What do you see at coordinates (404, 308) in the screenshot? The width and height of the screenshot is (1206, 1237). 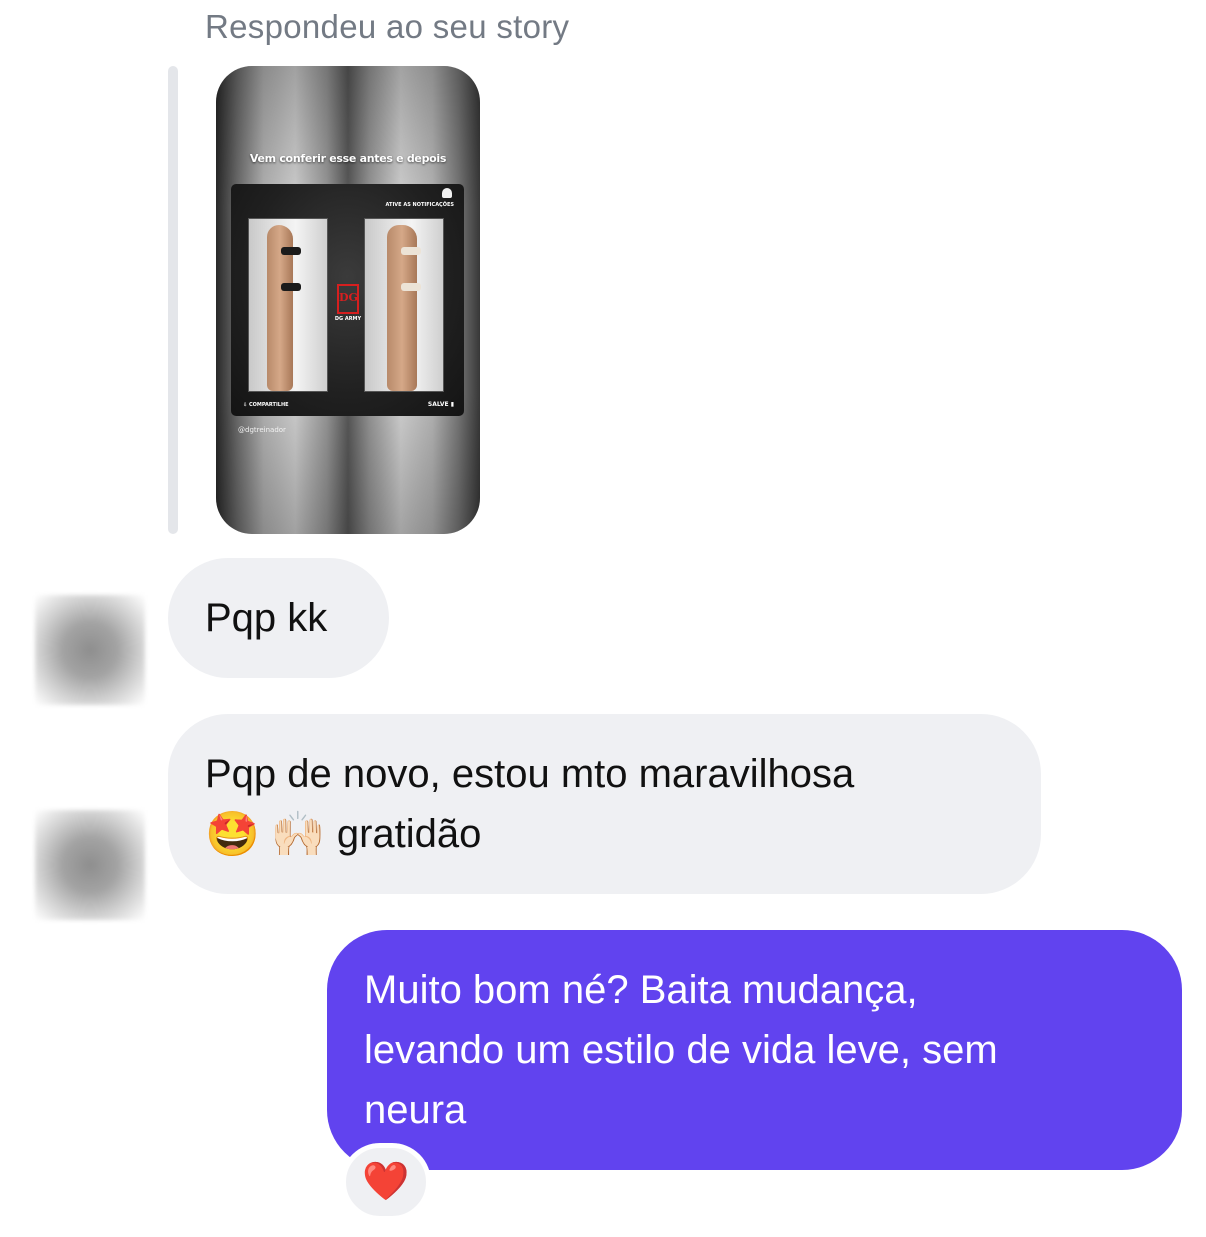 I see `after-figure` at bounding box center [404, 308].